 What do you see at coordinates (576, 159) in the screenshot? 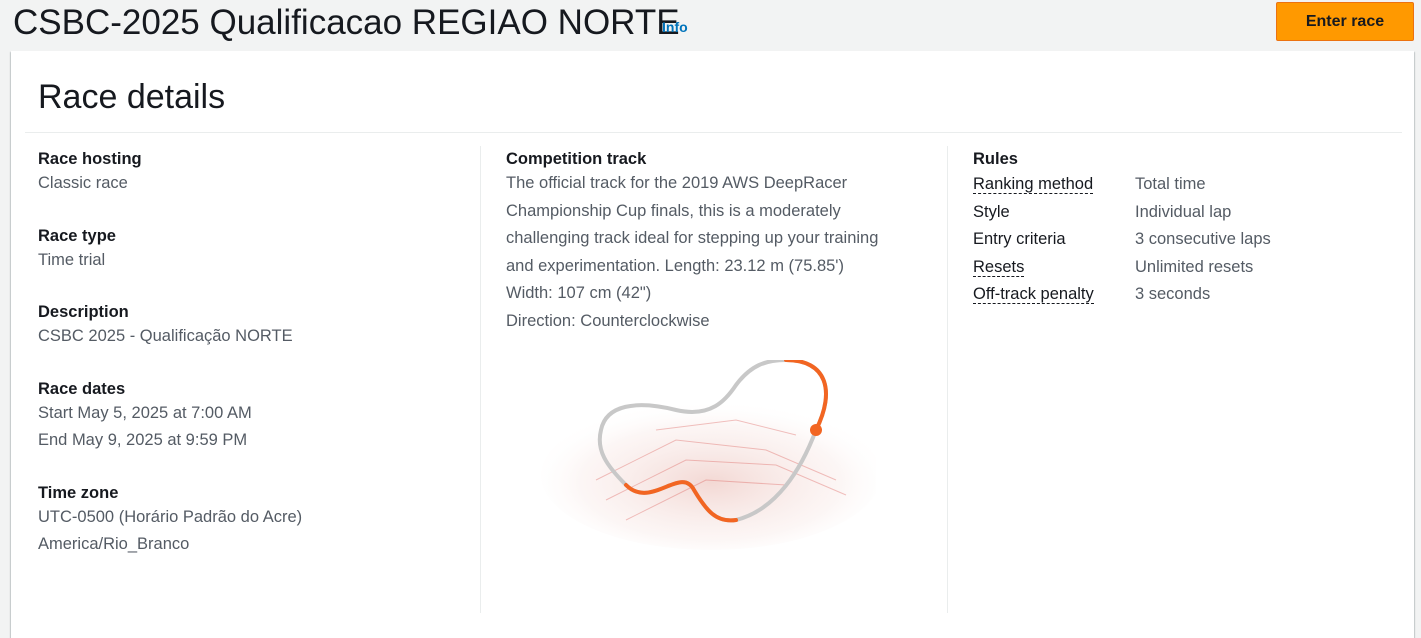
I see `track-label: Competition track` at bounding box center [576, 159].